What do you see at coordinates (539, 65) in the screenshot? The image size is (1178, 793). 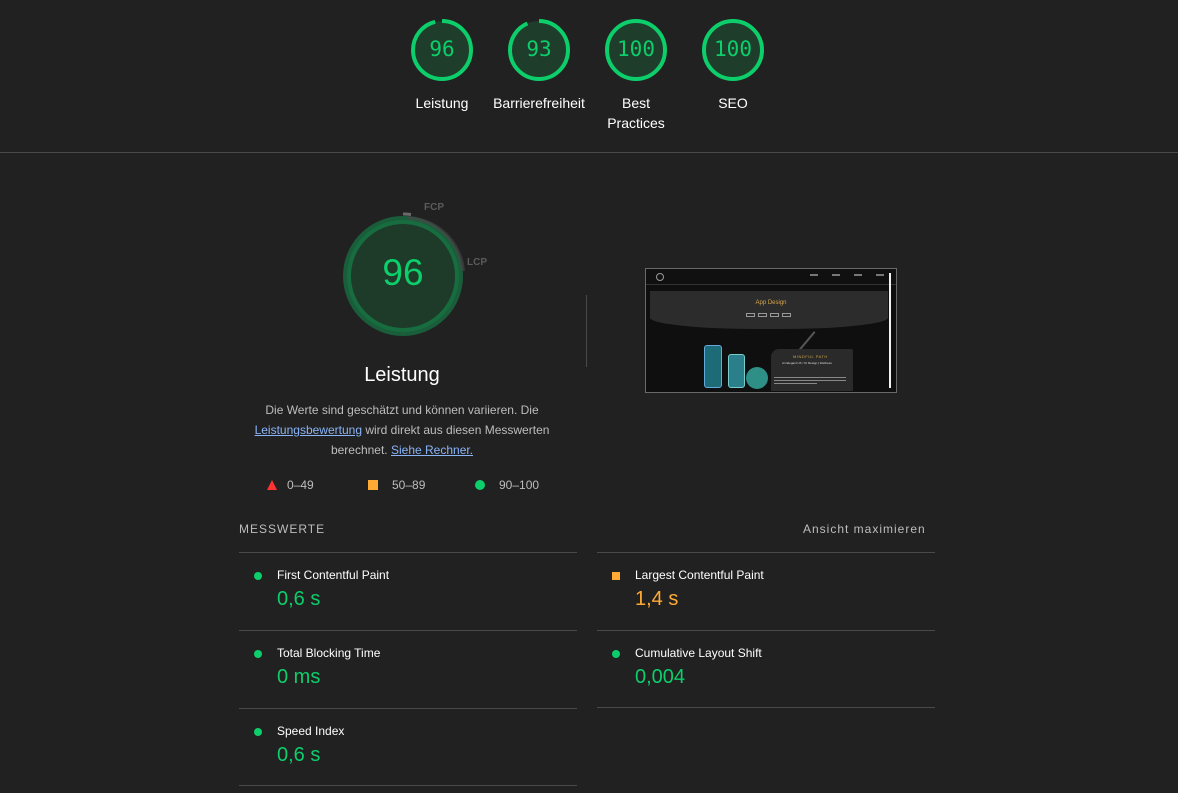 I see `gauge-accessibility: 93 Barrierefreiheit` at bounding box center [539, 65].